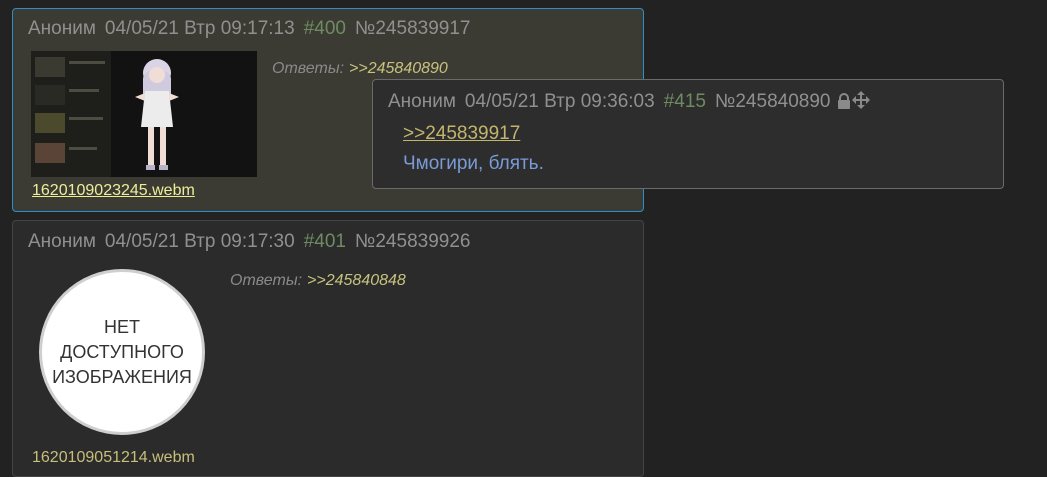 This screenshot has height=477, width=1047. What do you see at coordinates (356, 280) in the screenshot?
I see `reply-link: >>245840848` at bounding box center [356, 280].